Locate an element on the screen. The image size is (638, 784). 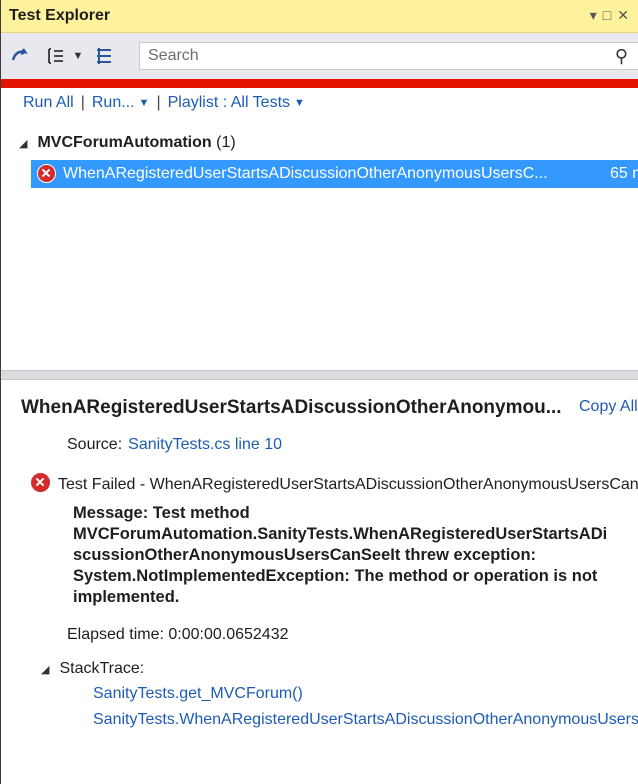
test-group: ◢ MVCForumAutomation (1) is located at coordinates (127, 143).